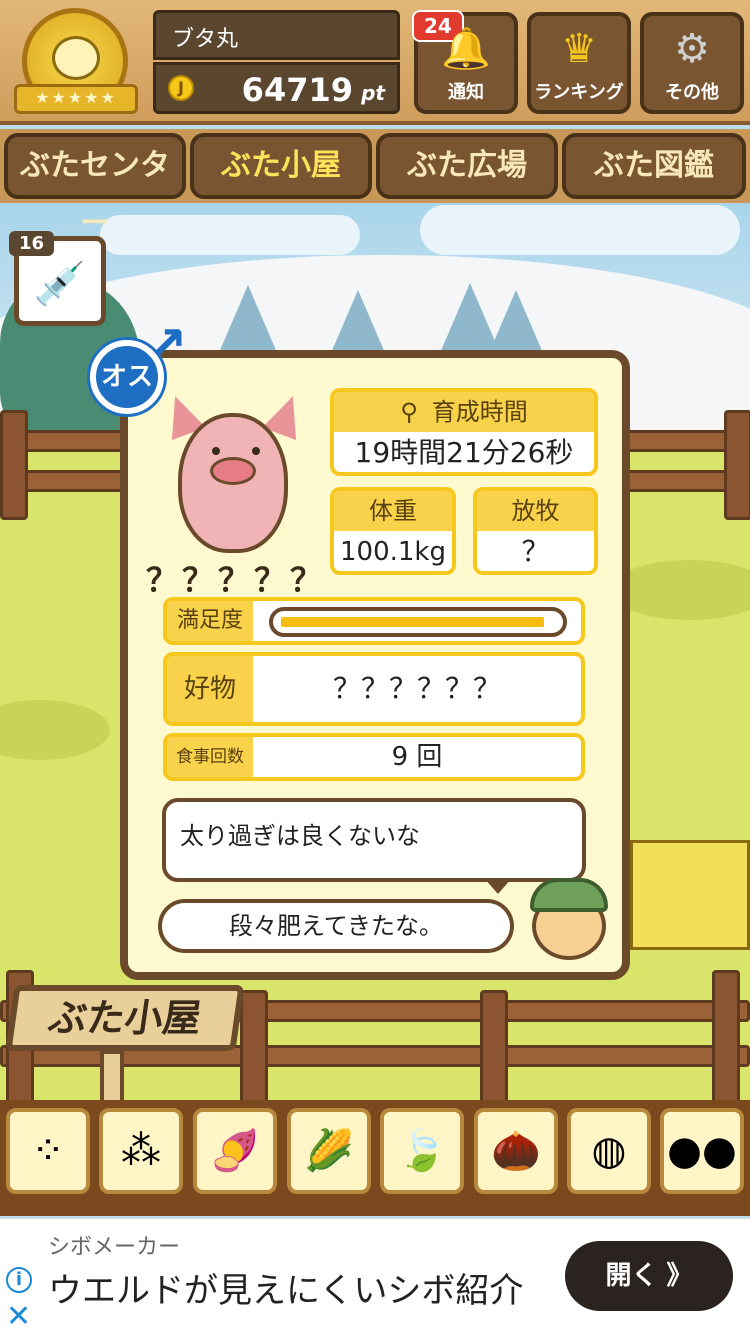  What do you see at coordinates (416, 688) in the screenshot?
I see `favorite-value: ？？？？？？` at bounding box center [416, 688].